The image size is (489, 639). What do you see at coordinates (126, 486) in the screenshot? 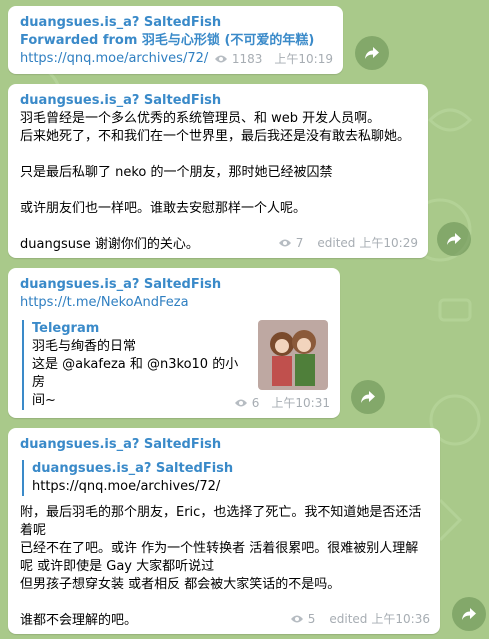
I see `reply-text: https://qnq.moe/archives/72/` at bounding box center [126, 486].